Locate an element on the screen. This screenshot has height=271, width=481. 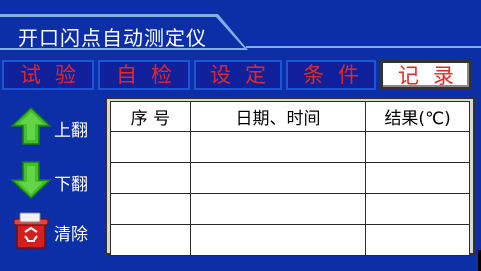
tab-selfcheck: 自检 is located at coordinates (144, 75).